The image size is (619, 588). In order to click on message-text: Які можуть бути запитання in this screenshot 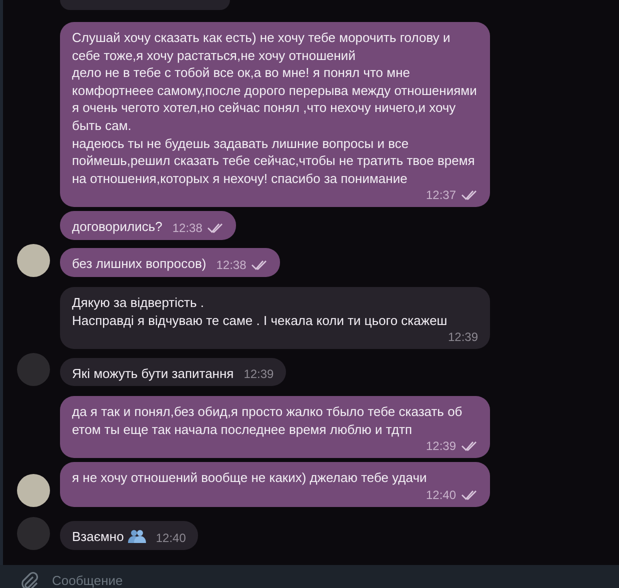, I will do `click(153, 373)`.